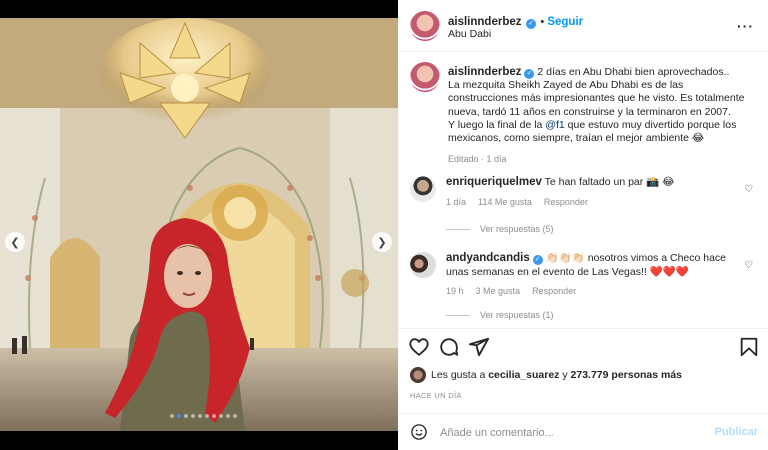  Describe the element at coordinates (425, 26) in the screenshot. I see `author-avatar` at that location.